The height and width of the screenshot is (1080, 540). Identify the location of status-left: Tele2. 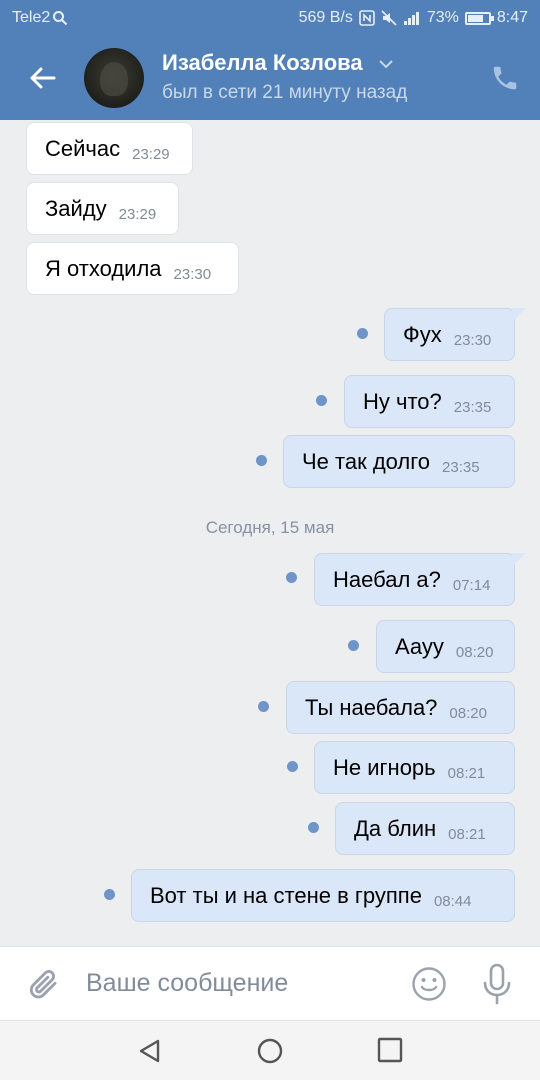
(40, 18).